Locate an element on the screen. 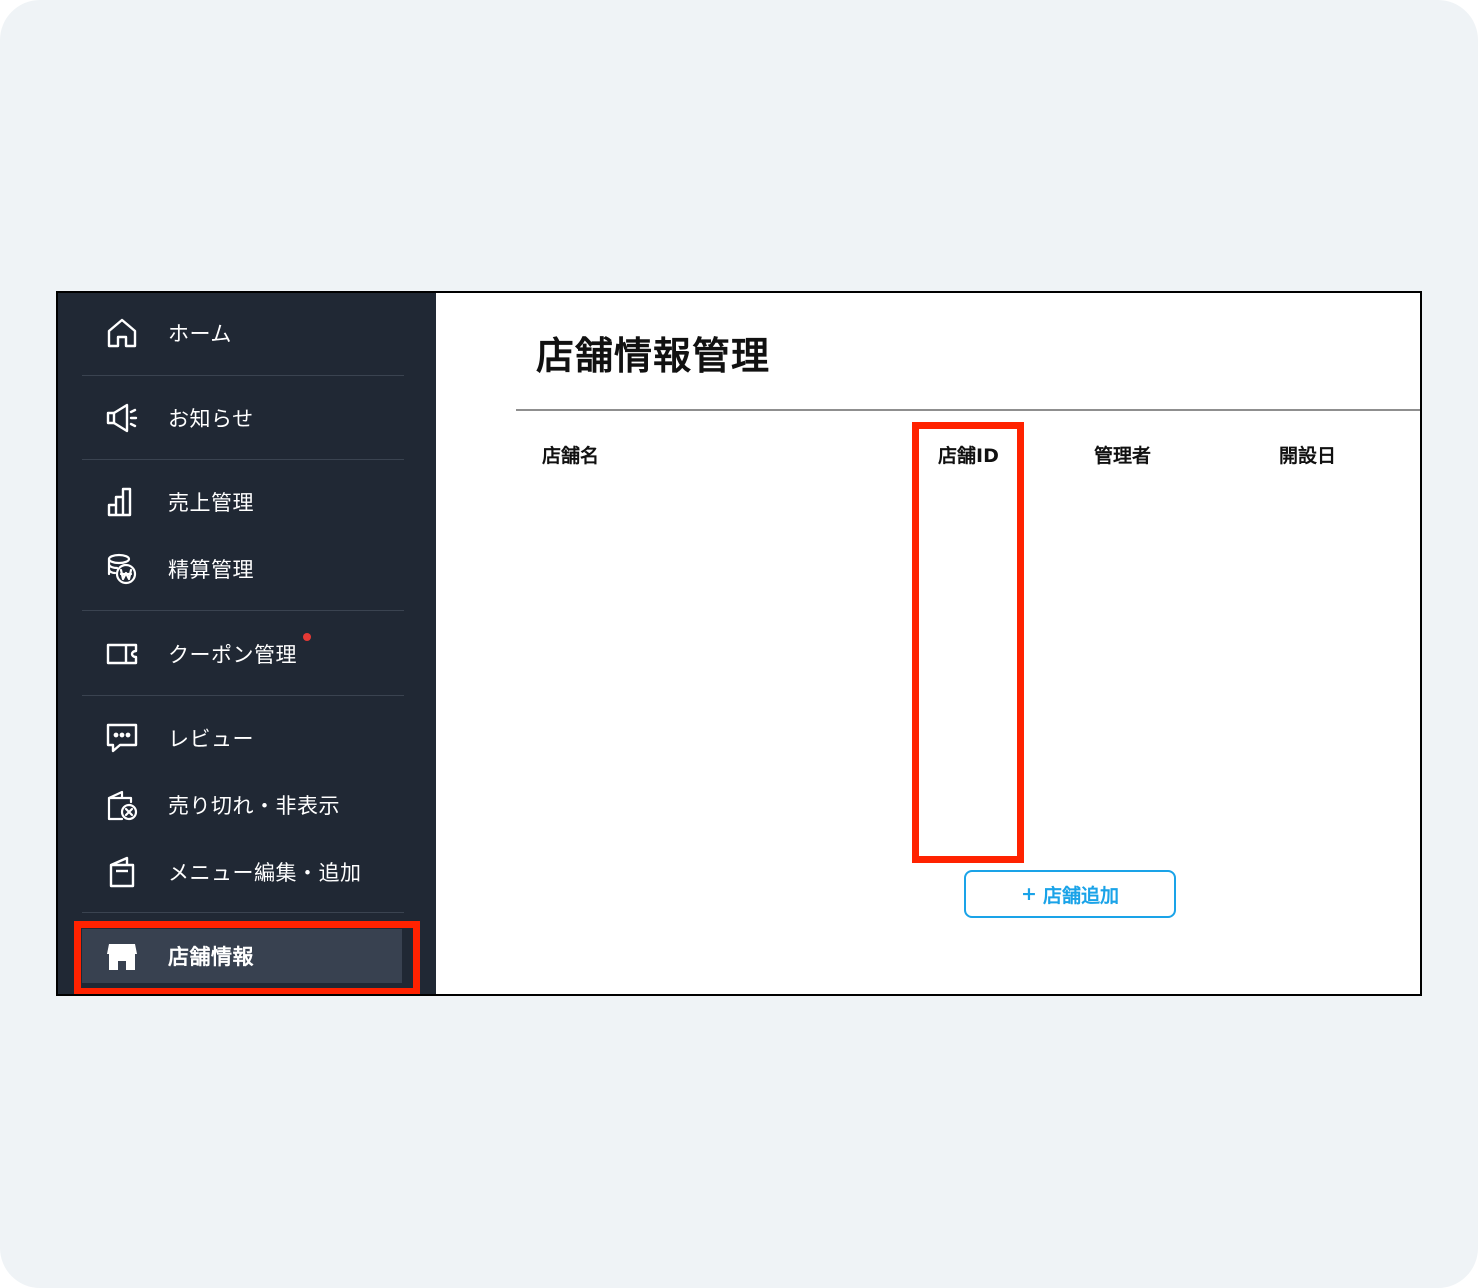  sidebar-item-label: レビュー is located at coordinates (211, 739).